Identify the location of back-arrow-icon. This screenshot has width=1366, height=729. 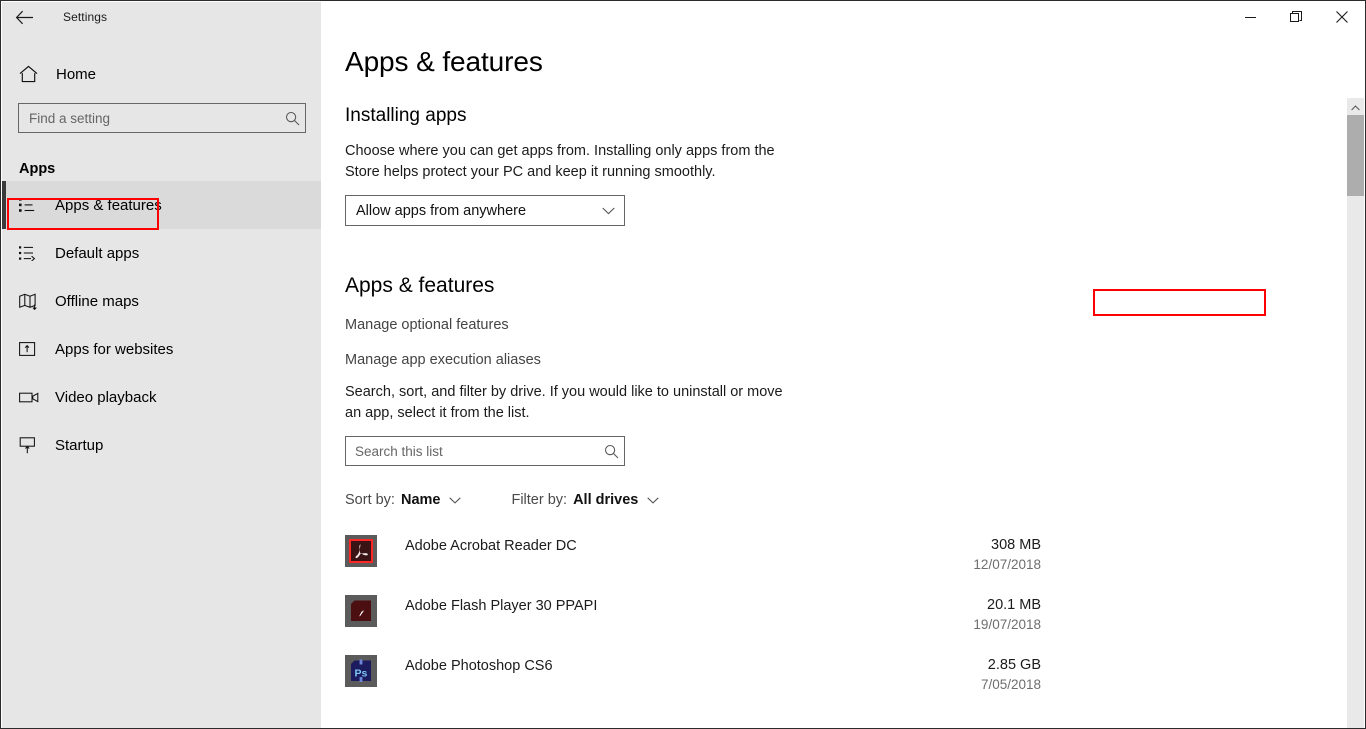
(24, 17).